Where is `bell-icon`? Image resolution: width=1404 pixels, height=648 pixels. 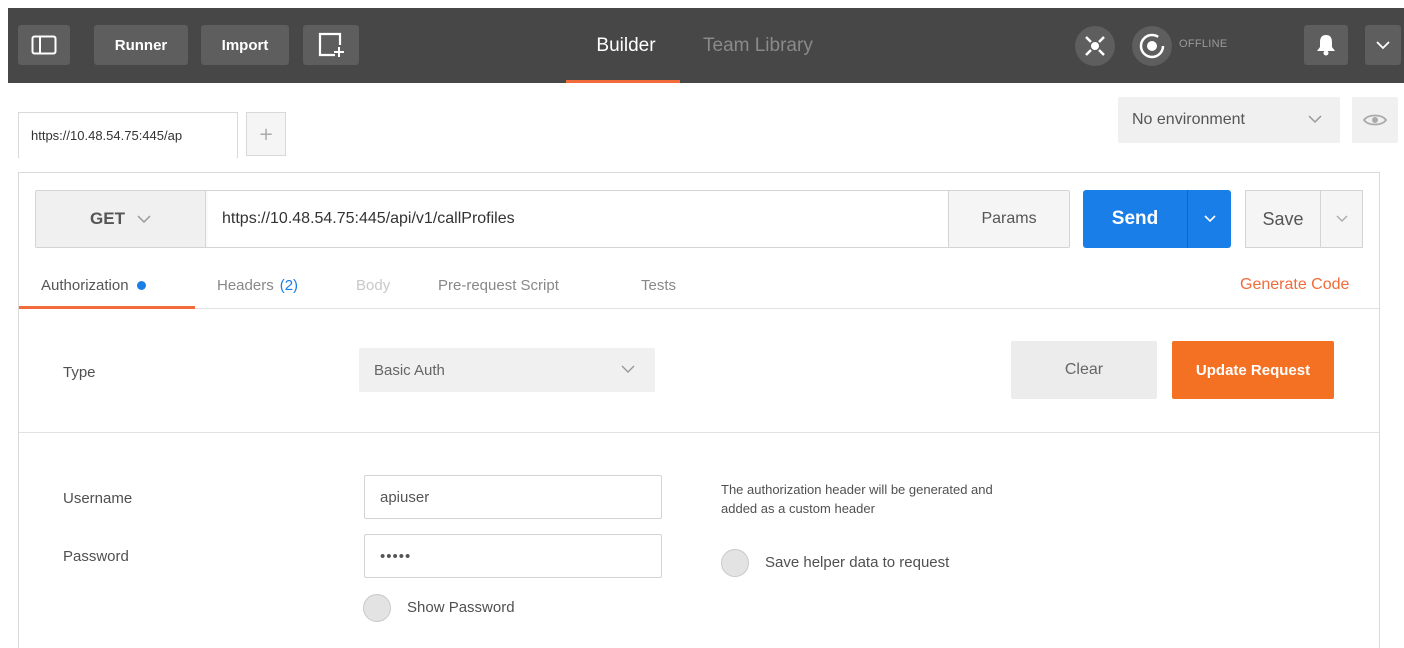
bell-icon is located at coordinates (1326, 45).